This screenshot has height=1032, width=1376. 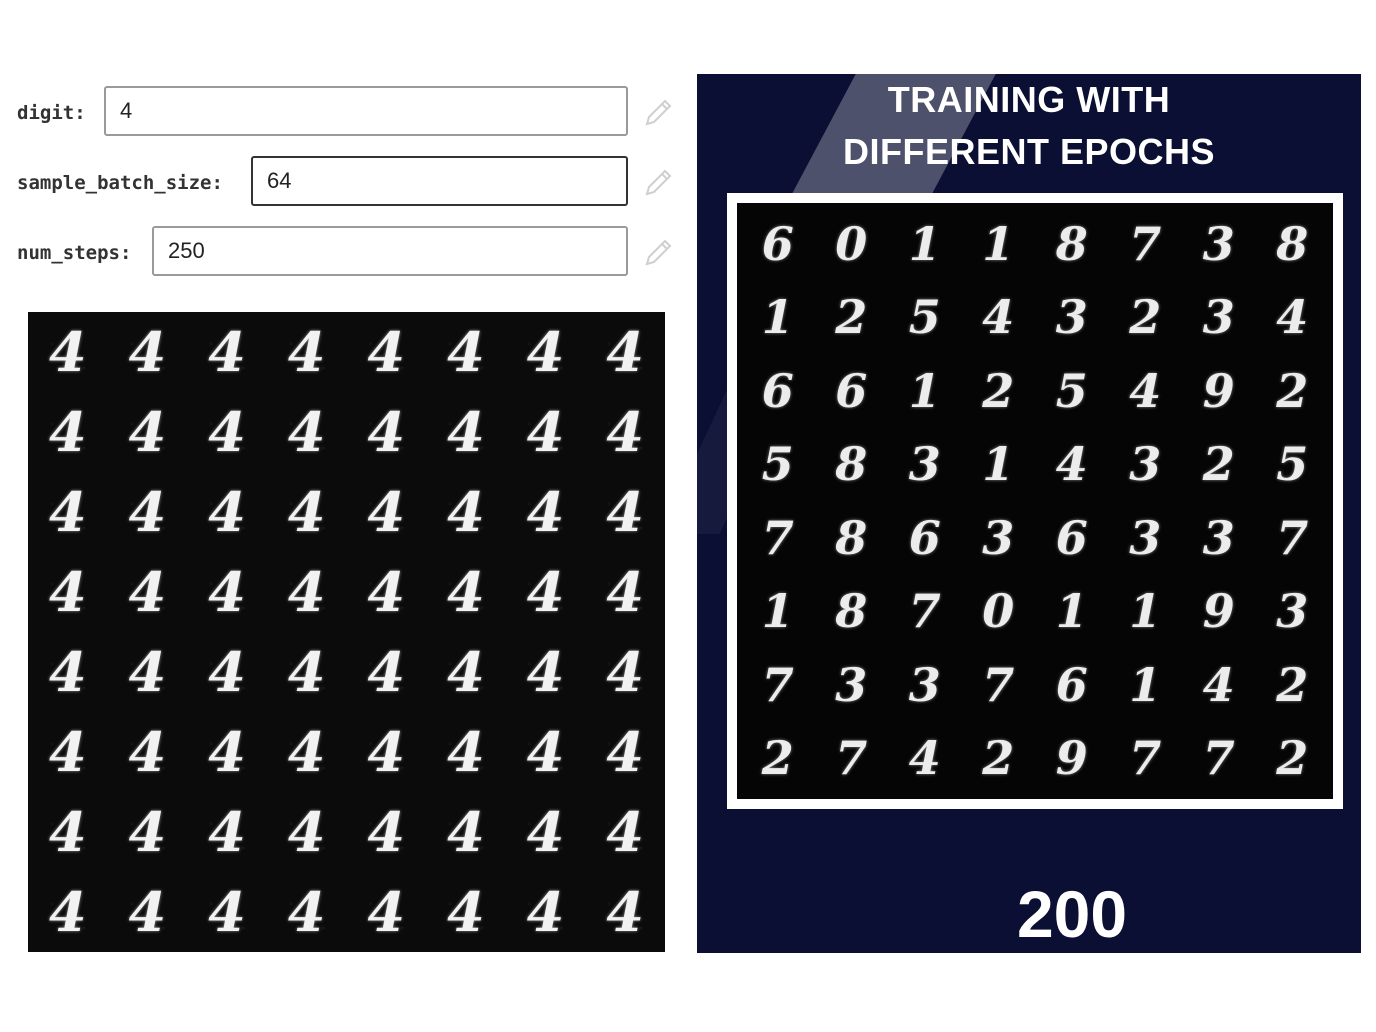 I want to click on sample-batch-size-input, so click(x=439, y=181).